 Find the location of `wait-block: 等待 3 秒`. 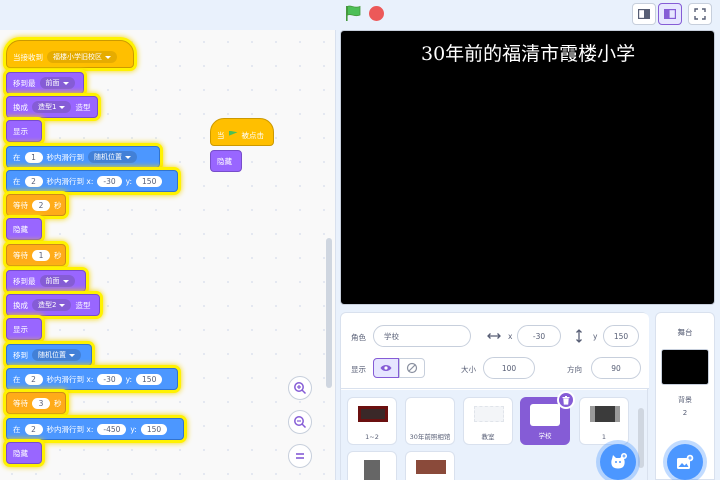

wait-block: 等待 3 秒 is located at coordinates (36, 403).